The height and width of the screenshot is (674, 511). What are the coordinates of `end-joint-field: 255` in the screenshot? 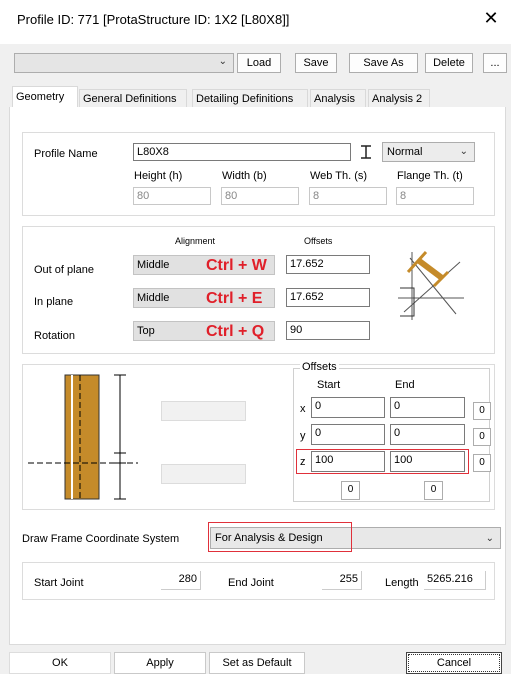 It's located at (342, 580).